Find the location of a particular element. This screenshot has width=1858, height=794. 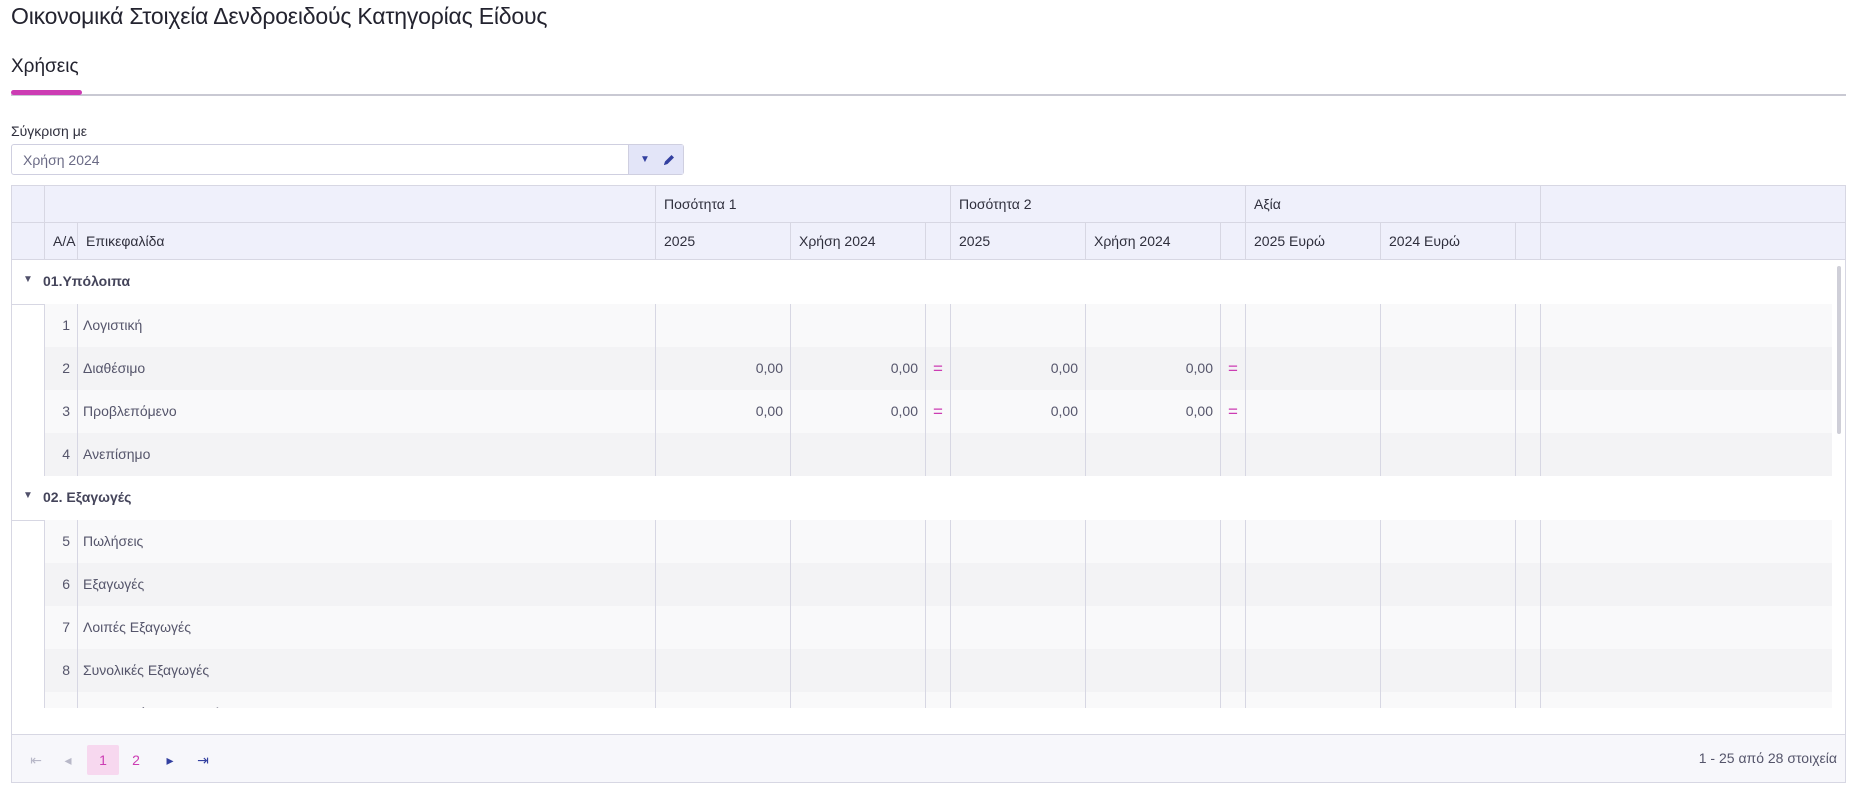

next-page-icon: ▸ is located at coordinates (170, 760).